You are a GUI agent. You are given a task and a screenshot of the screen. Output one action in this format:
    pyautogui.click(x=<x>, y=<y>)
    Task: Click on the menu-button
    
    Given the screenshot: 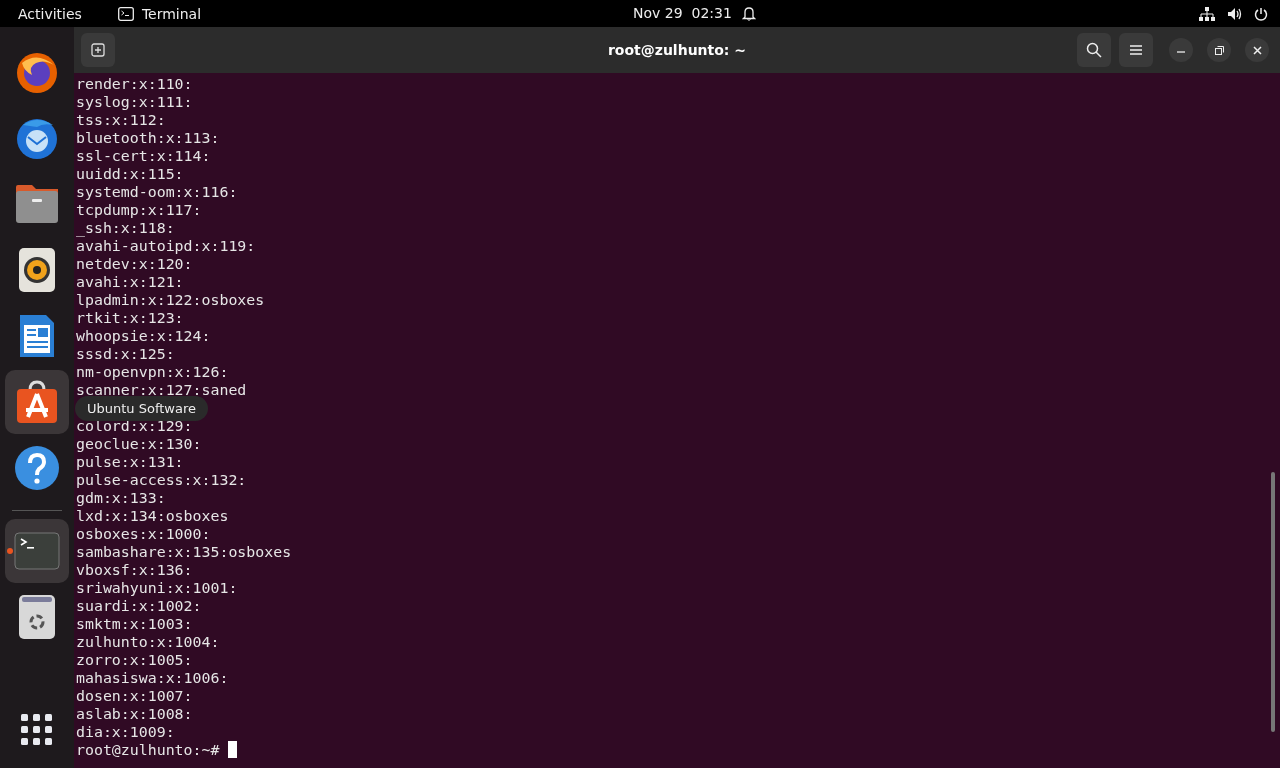 What is the action you would take?
    pyautogui.click(x=1136, y=50)
    